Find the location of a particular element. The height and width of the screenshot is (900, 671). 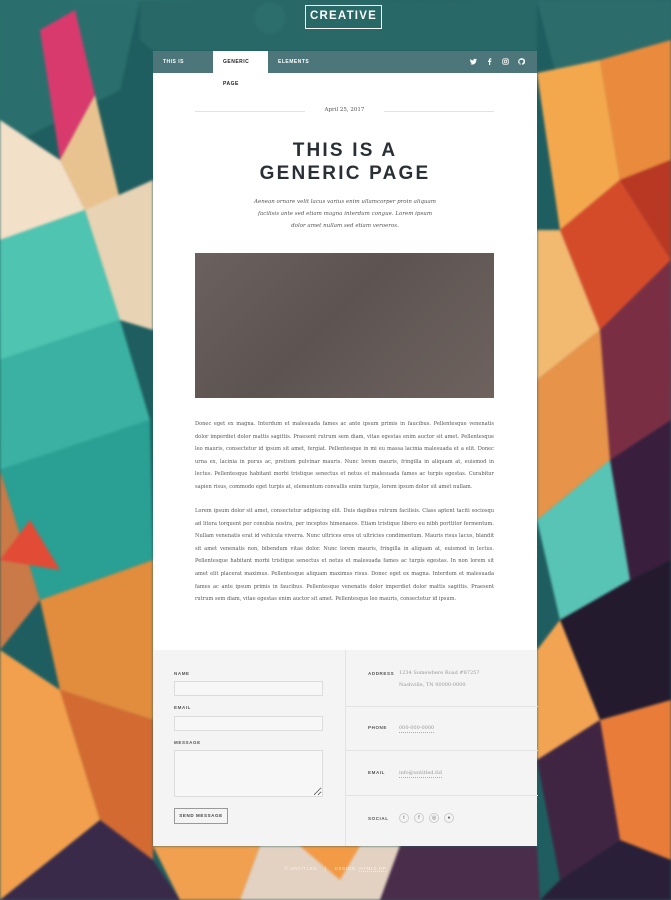

social-row: Social t f ◎ ● is located at coordinates (442, 820).